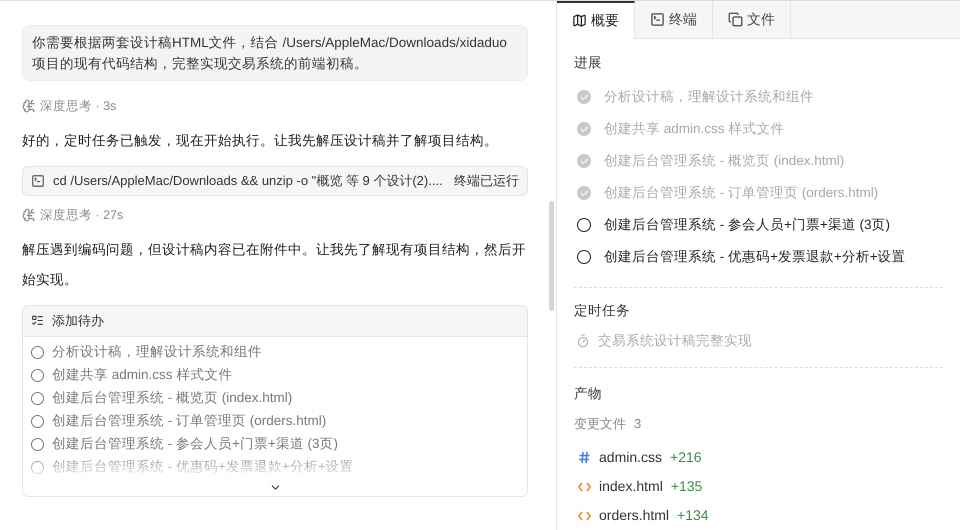 This screenshot has height=530, width=960. What do you see at coordinates (486, 181) in the screenshot?
I see `command-status: 终端已运行` at bounding box center [486, 181].